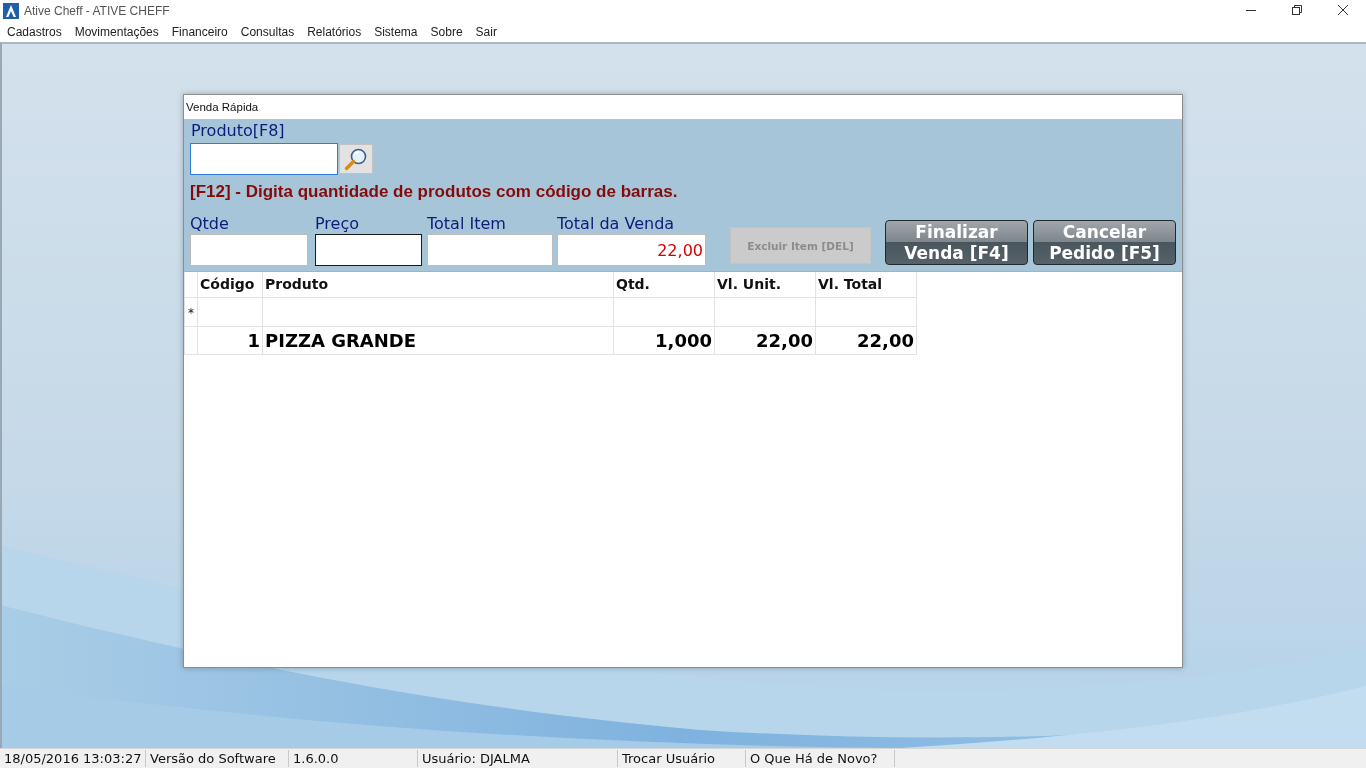 Image resolution: width=1366 pixels, height=768 pixels. What do you see at coordinates (264, 159) in the screenshot?
I see `product-search-field` at bounding box center [264, 159].